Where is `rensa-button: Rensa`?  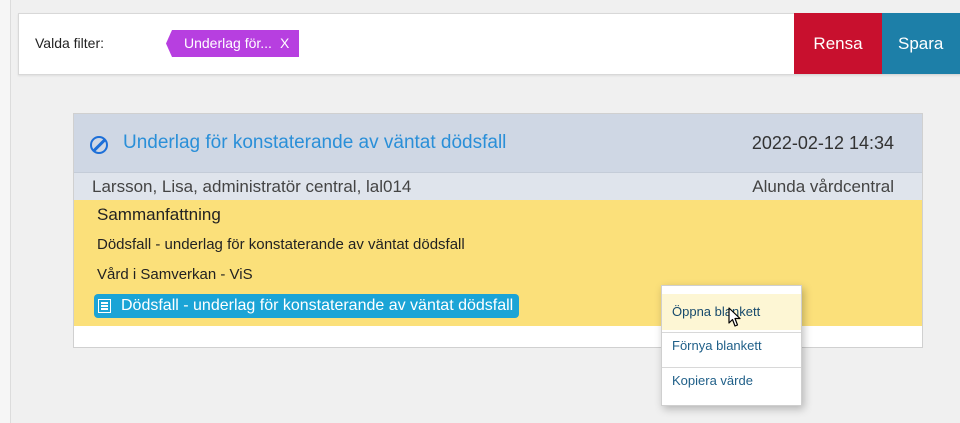 rensa-button: Rensa is located at coordinates (838, 43).